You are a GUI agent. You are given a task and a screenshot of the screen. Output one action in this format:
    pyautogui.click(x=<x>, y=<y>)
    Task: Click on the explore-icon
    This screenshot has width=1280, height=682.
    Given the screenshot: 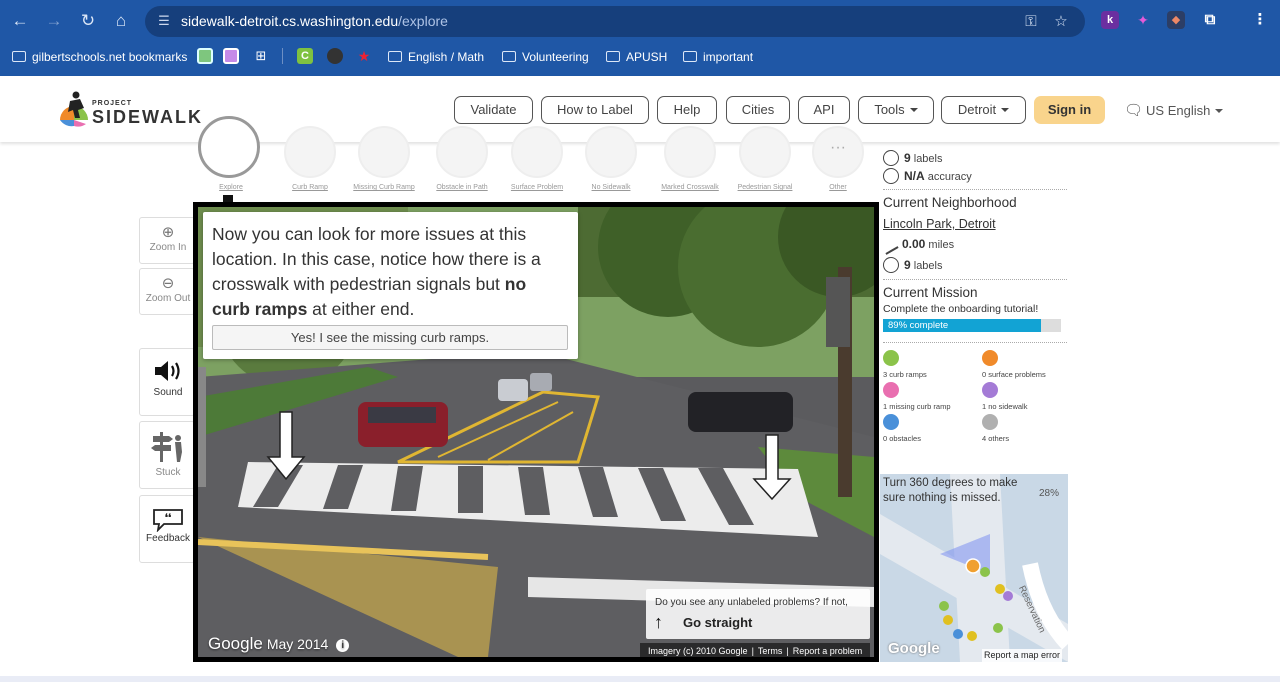 What is the action you would take?
    pyautogui.click(x=229, y=147)
    